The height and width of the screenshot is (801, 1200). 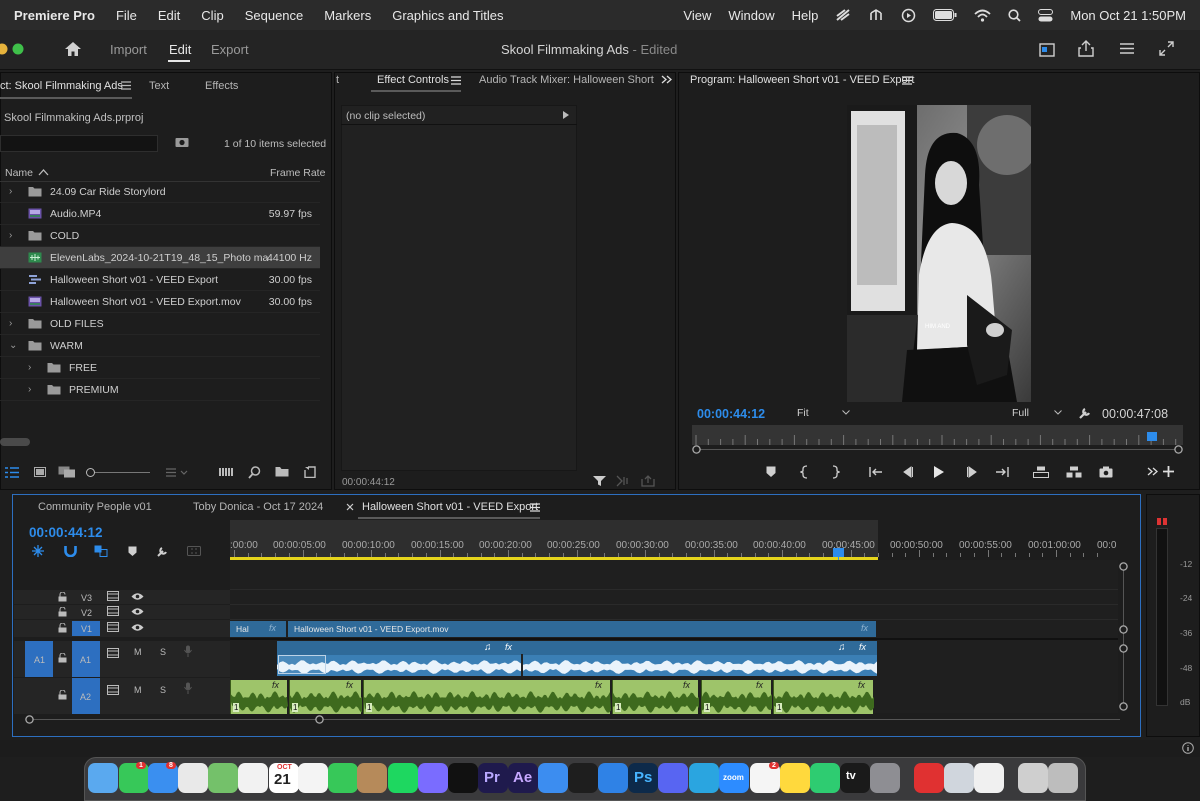 I want to click on stream-icon, so click(x=843, y=15).